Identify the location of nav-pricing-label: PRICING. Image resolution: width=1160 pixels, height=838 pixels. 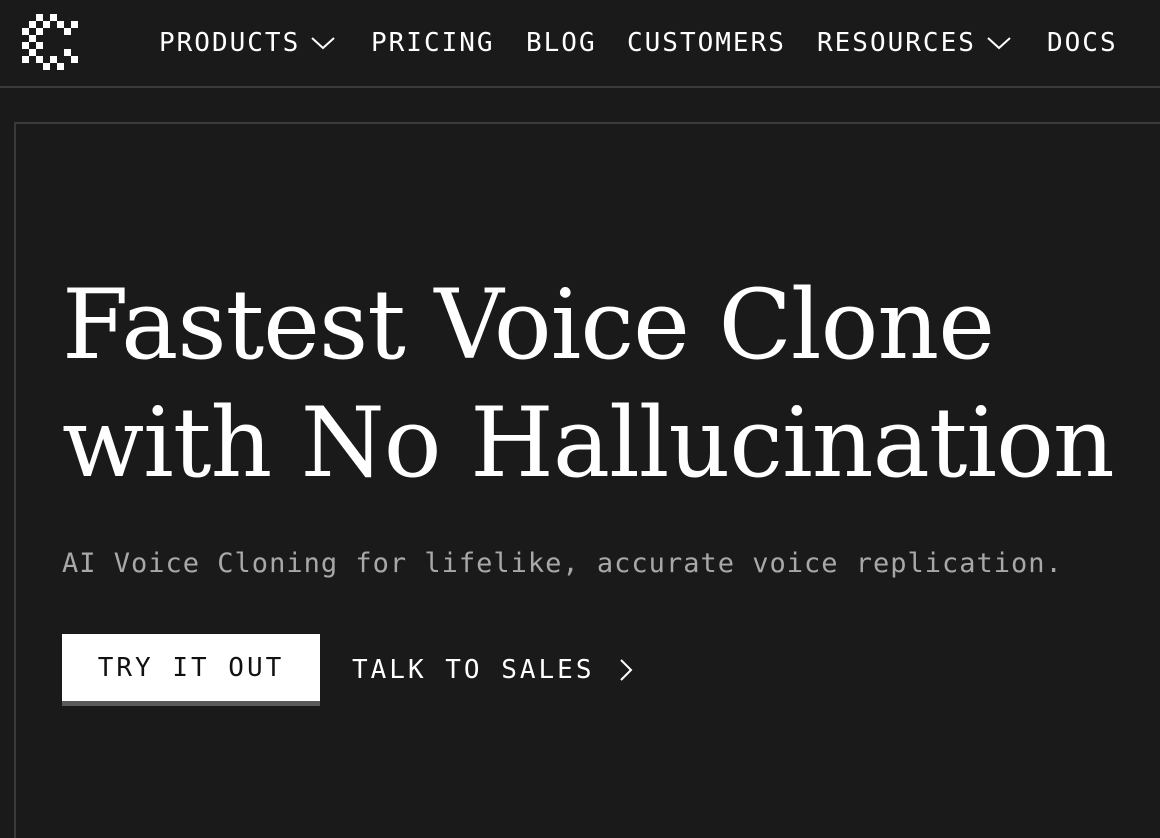
(433, 43).